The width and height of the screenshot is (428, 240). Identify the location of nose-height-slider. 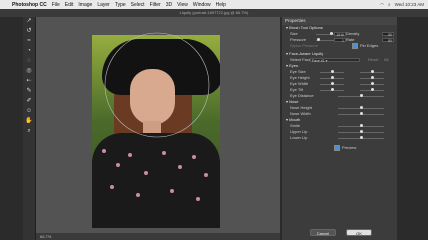
(361, 107).